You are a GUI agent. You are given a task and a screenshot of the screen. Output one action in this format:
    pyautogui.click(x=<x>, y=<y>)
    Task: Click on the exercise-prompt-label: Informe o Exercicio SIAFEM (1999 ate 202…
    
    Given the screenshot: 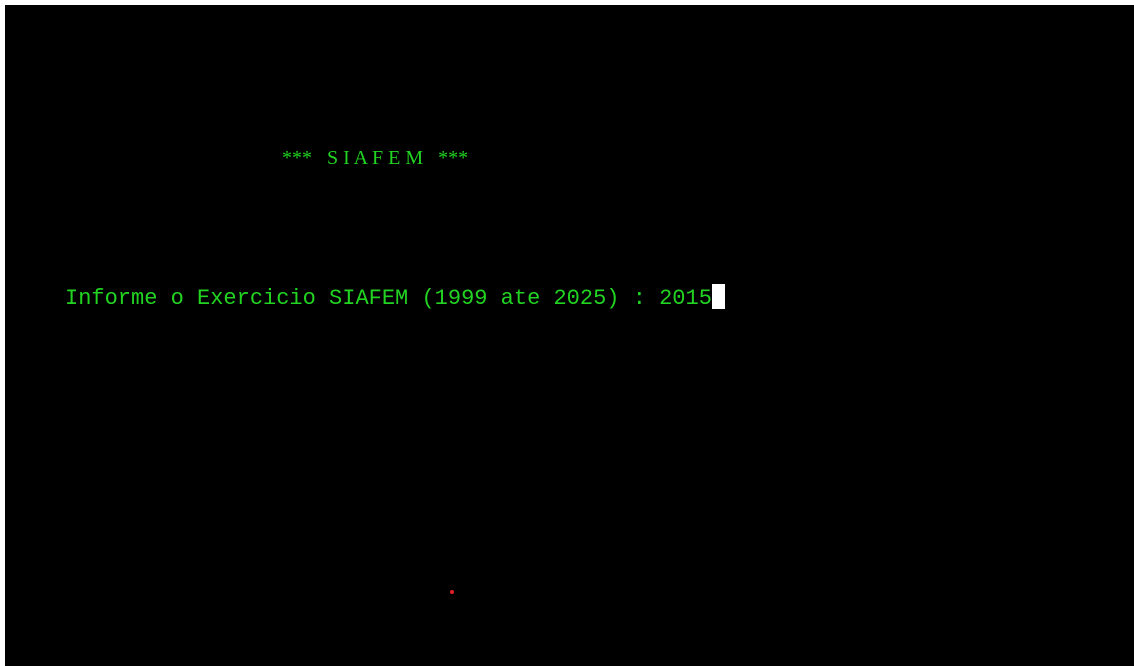 What is the action you would take?
    pyautogui.click(x=362, y=298)
    